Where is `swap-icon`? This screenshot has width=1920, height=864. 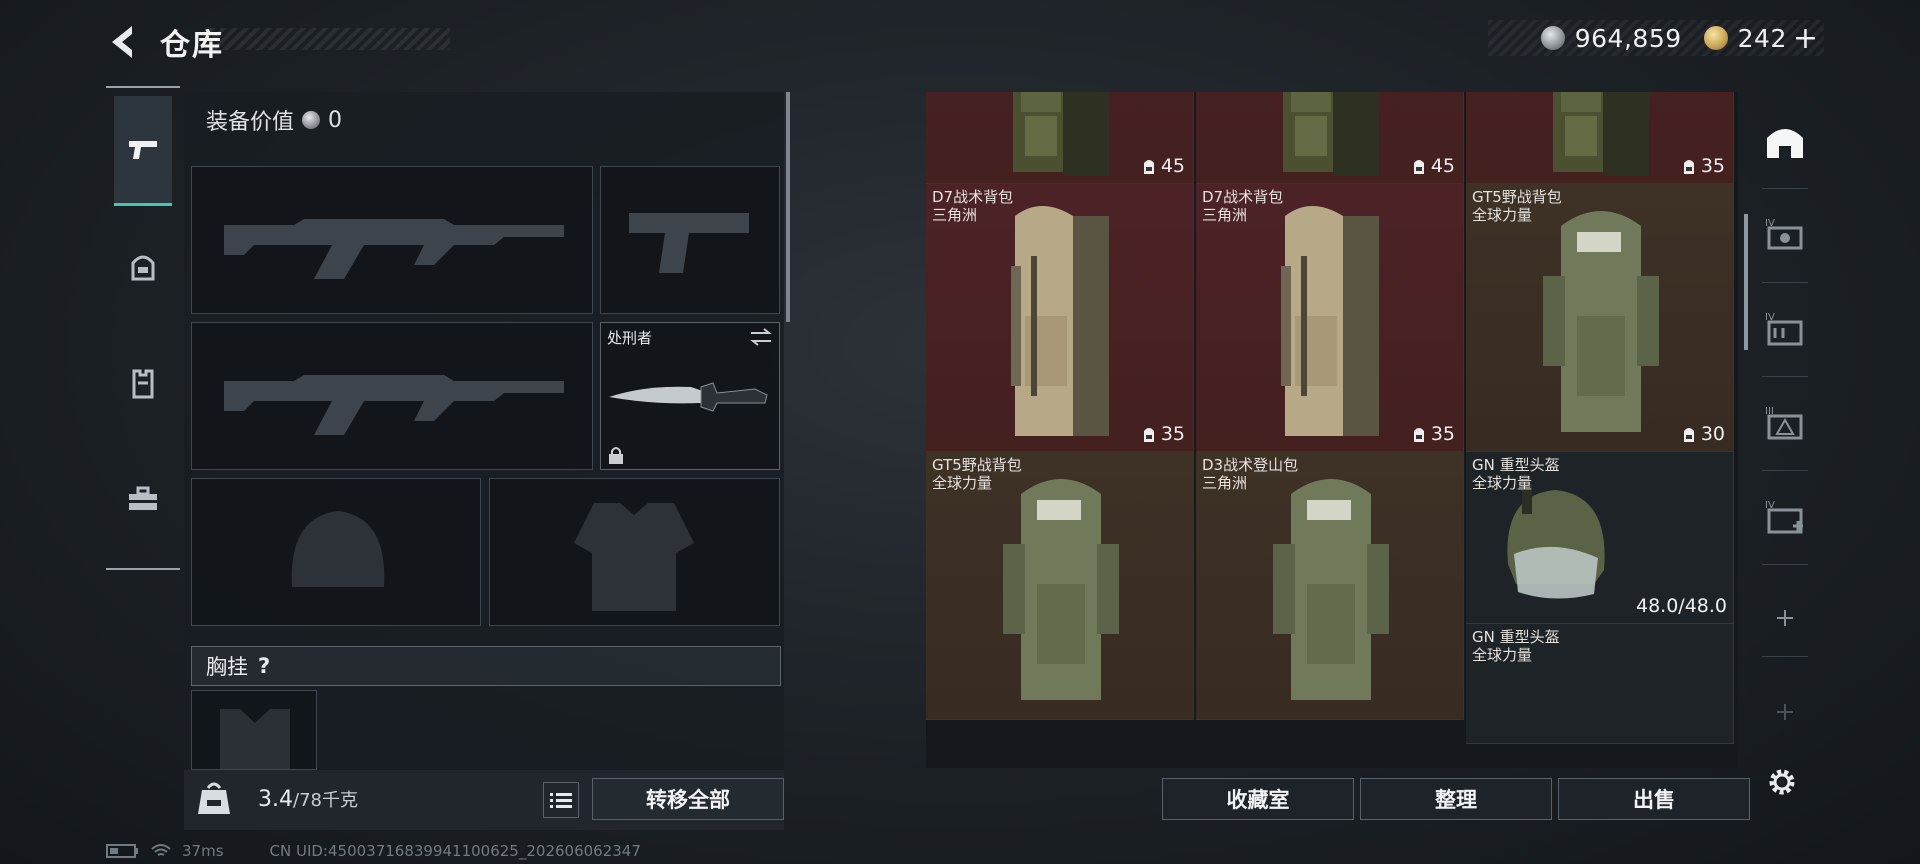 swap-icon is located at coordinates (761, 337).